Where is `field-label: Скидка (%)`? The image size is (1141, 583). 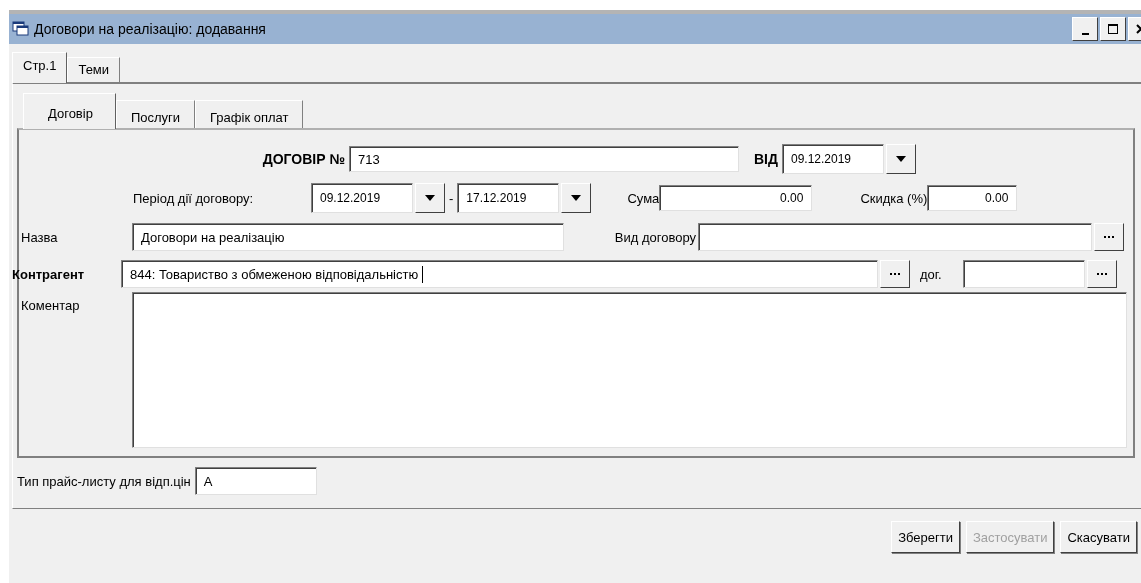
field-label: Скидка (%) is located at coordinates (893, 198).